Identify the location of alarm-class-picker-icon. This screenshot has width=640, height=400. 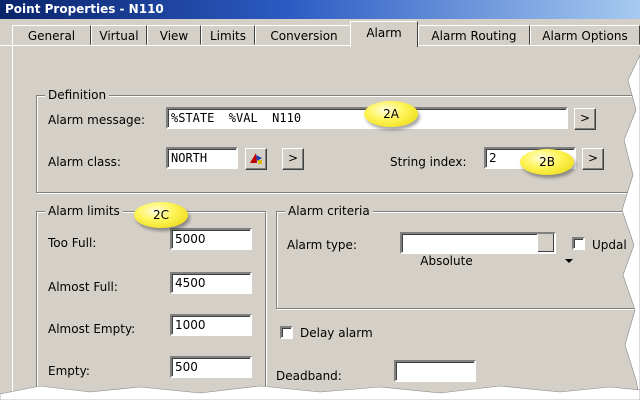
(256, 158).